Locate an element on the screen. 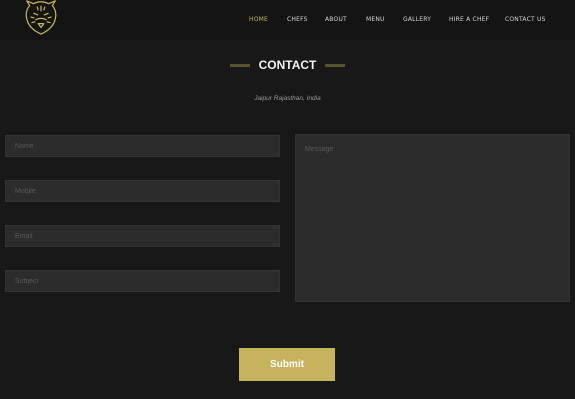  nav-item-hire-a-chef: HIRE A CHEF is located at coordinates (469, 20).